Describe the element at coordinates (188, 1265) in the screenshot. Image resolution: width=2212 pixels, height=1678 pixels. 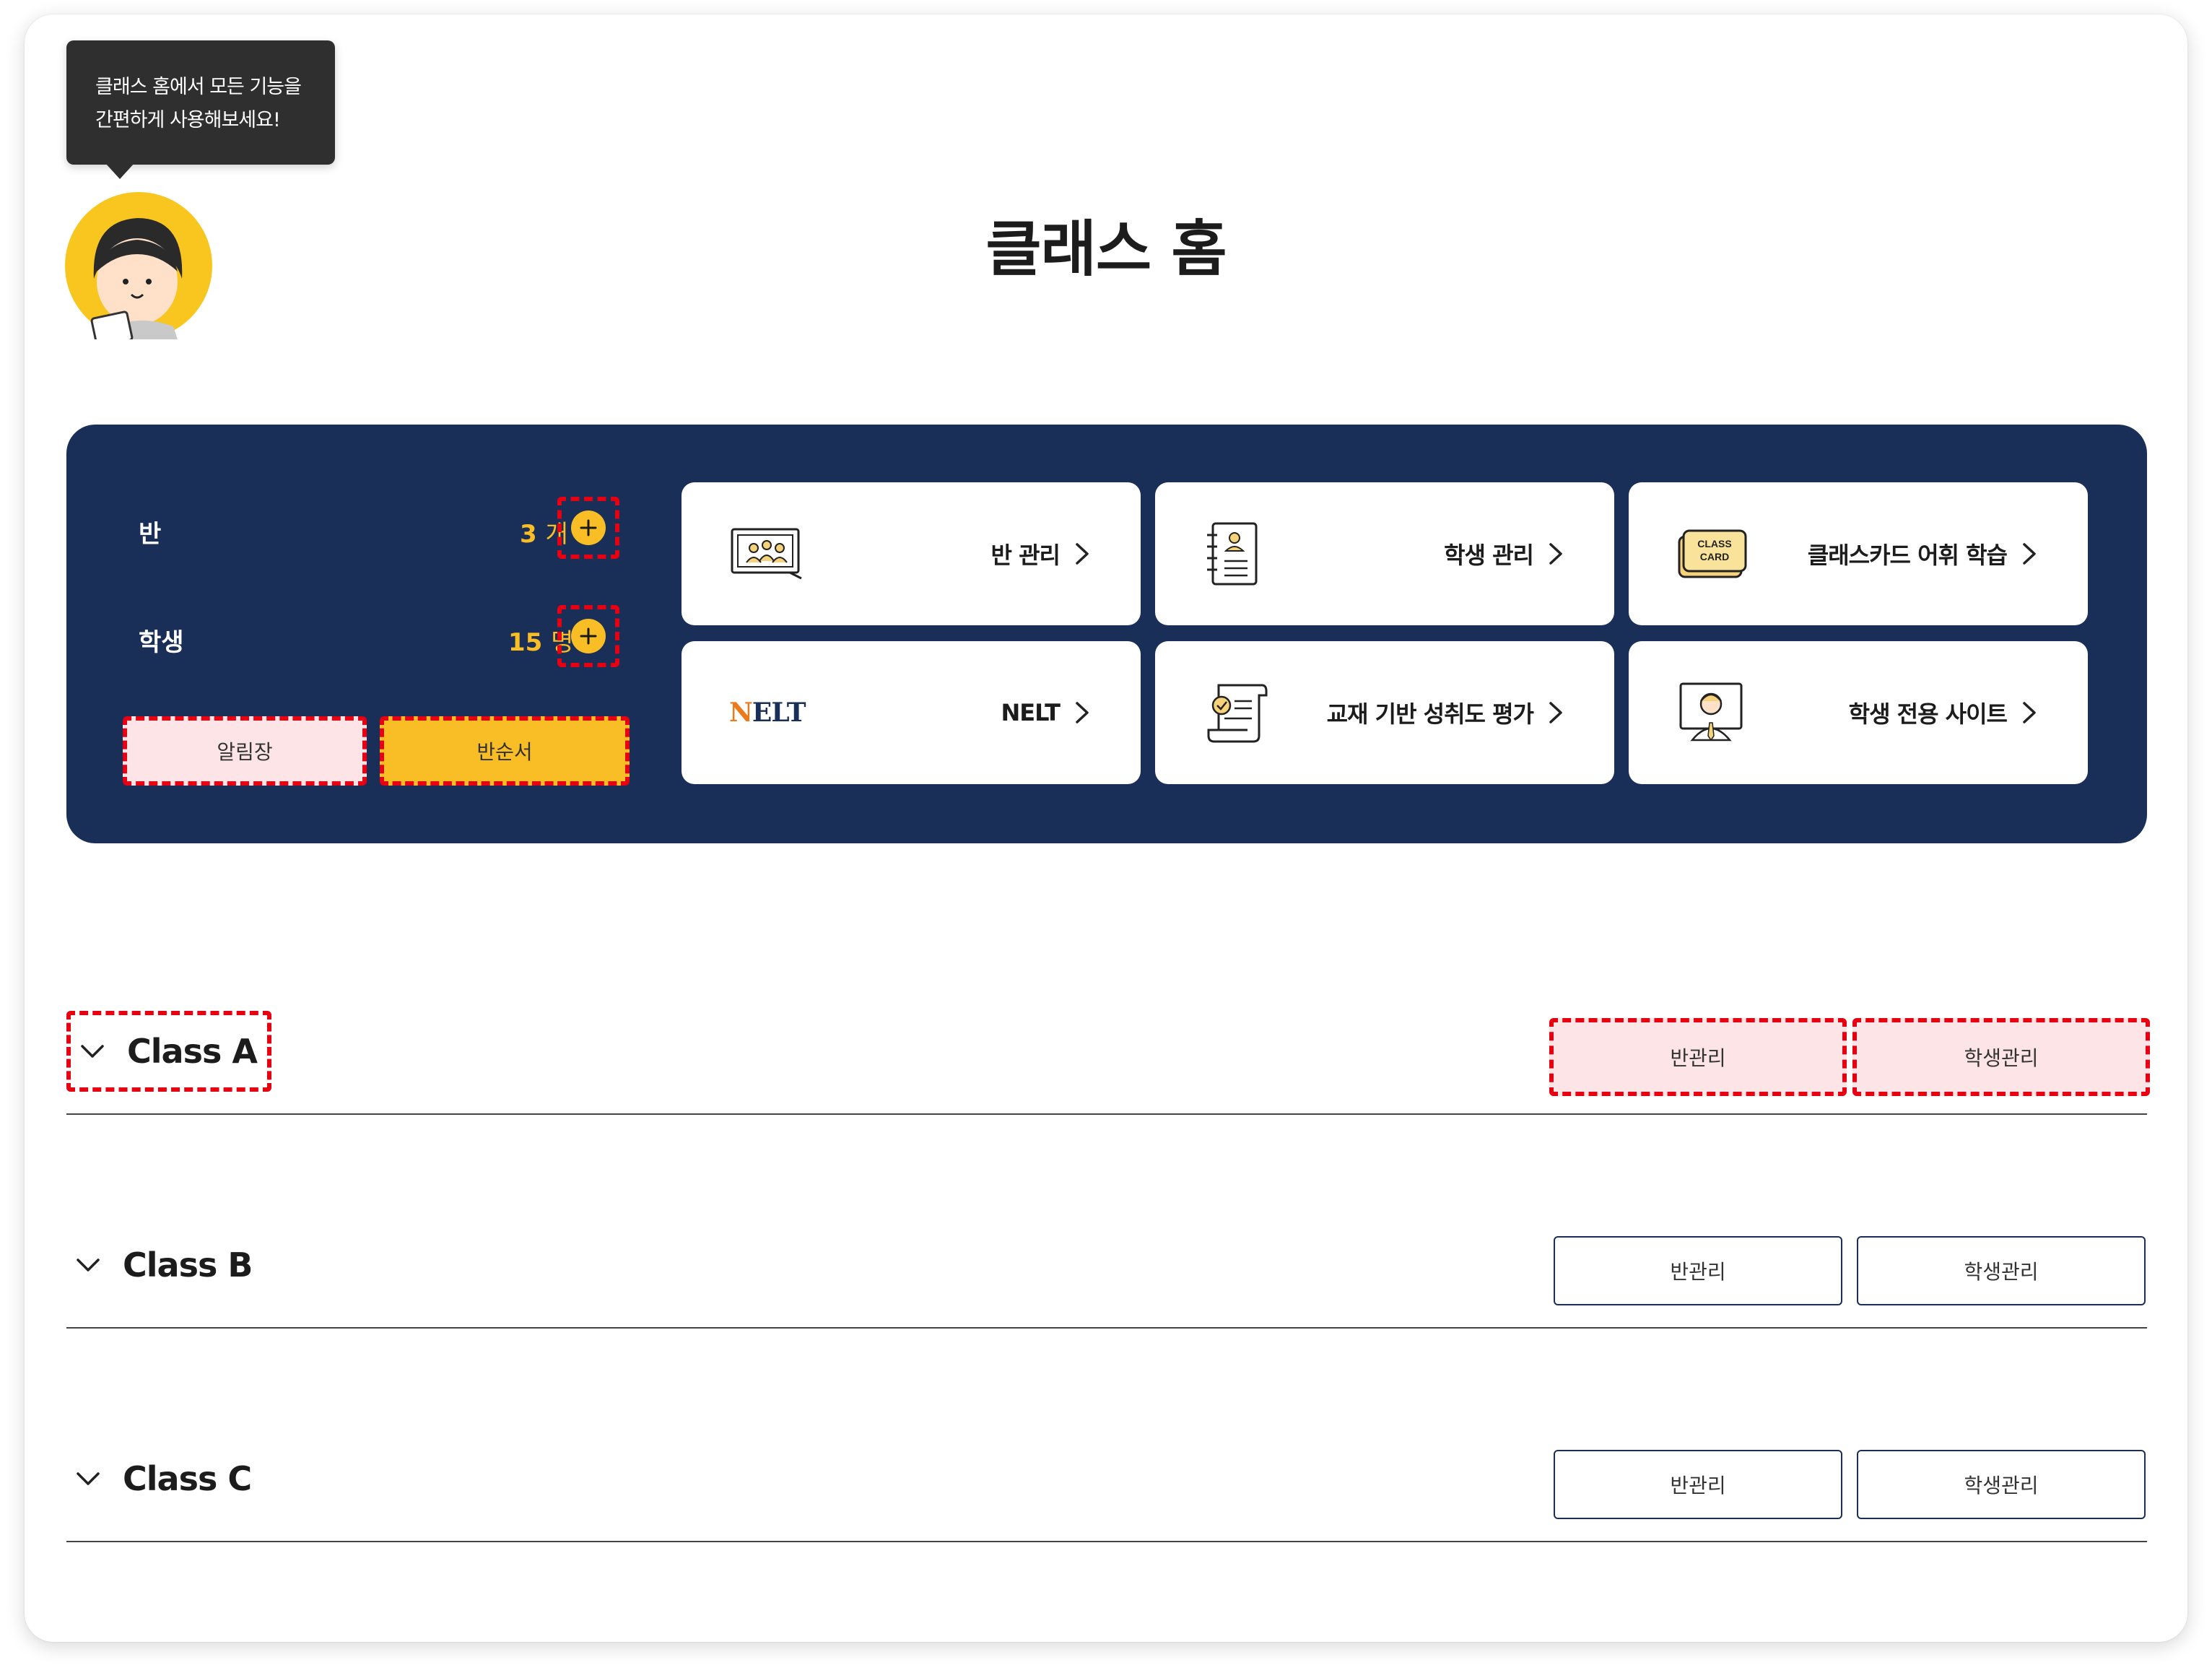
I see `class-name: Class B` at that location.